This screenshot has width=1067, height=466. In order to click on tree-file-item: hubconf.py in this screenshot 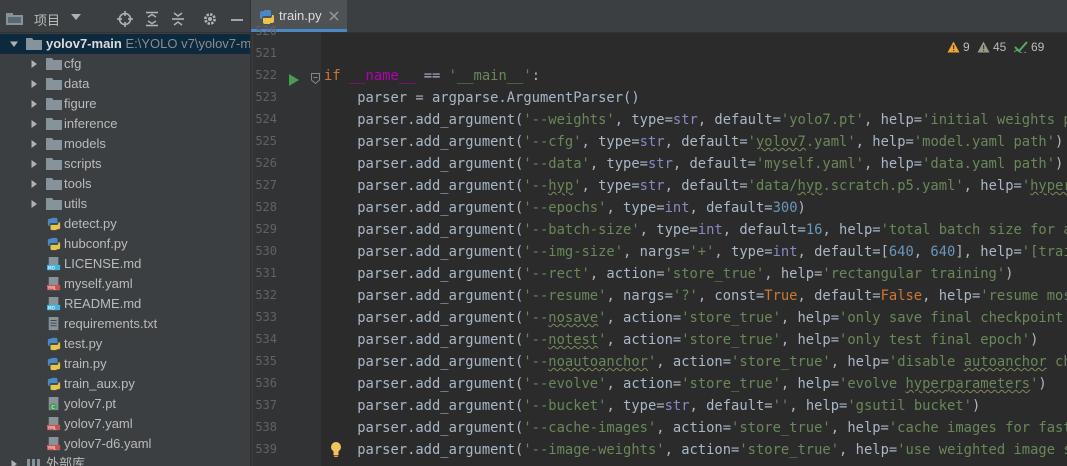, I will do `click(125, 244)`.